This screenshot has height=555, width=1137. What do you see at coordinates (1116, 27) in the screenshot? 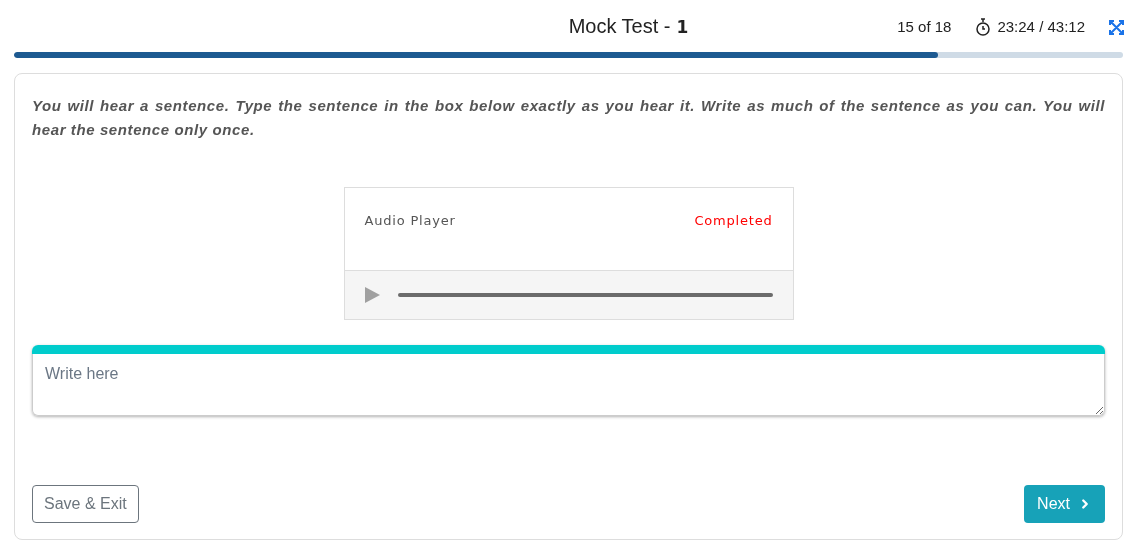
I see `fullscreen-icon` at bounding box center [1116, 27].